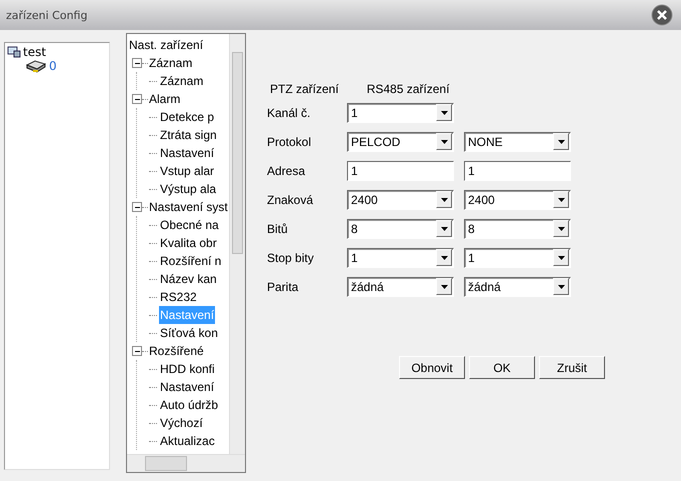  What do you see at coordinates (14, 52) in the screenshot?
I see `computer-icon` at bounding box center [14, 52].